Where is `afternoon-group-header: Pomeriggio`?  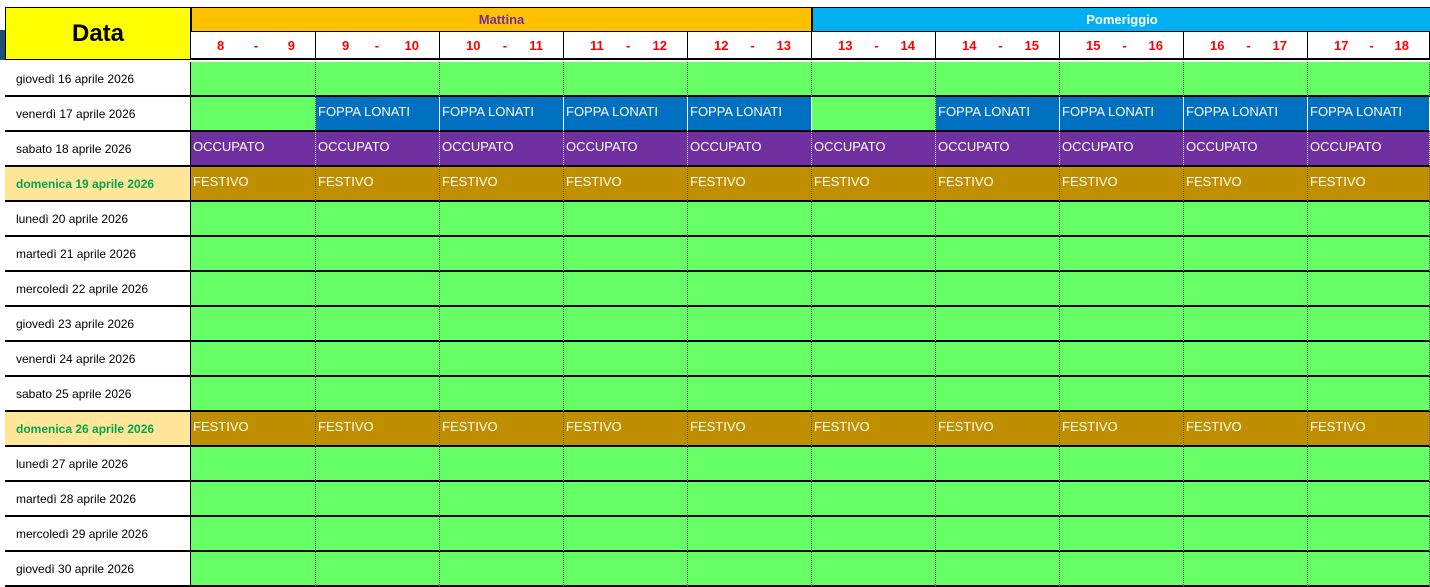
afternoon-group-header: Pomeriggio is located at coordinates (1121, 19).